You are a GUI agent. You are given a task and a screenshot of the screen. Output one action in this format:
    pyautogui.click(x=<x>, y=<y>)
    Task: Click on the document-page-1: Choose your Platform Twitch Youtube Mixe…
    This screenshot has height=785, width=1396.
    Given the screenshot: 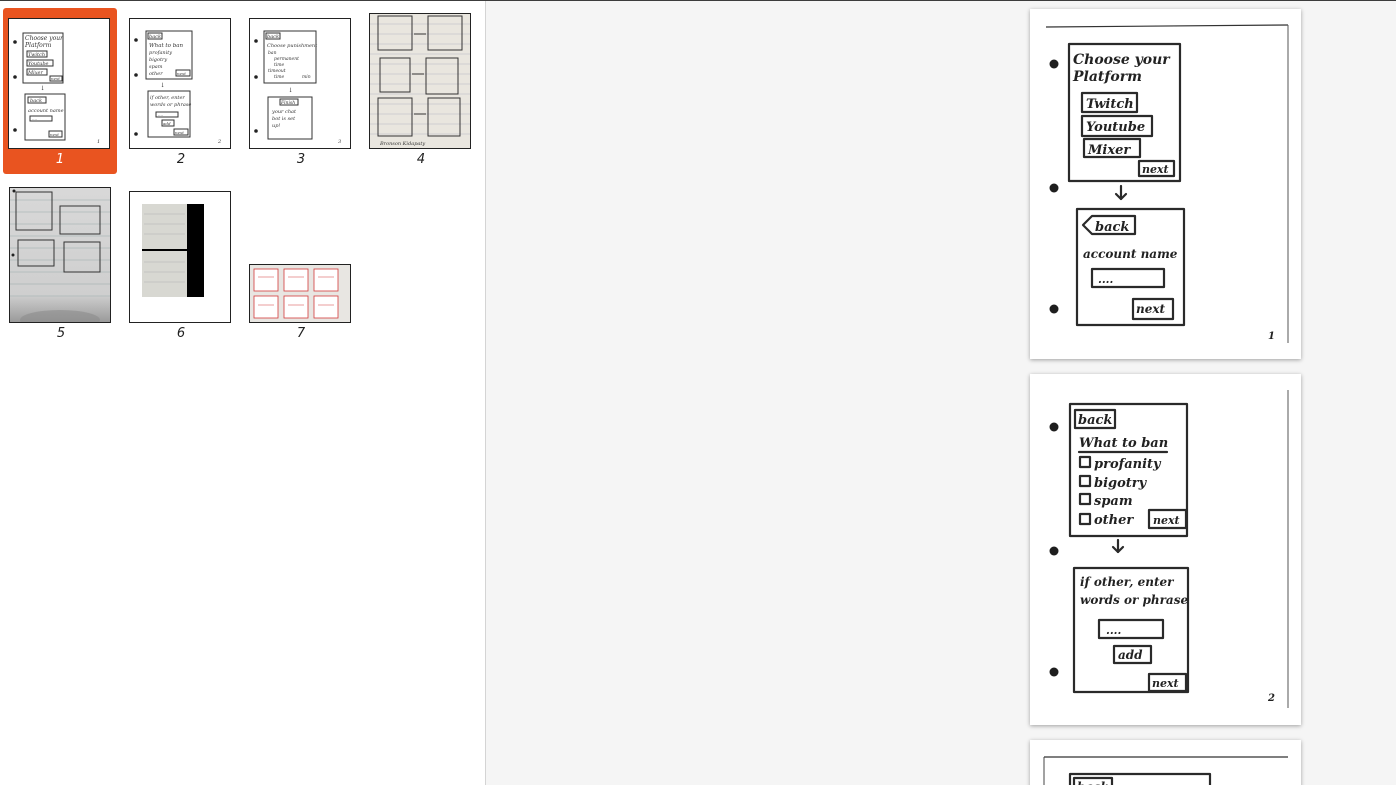 What is the action you would take?
    pyautogui.click(x=1165, y=184)
    